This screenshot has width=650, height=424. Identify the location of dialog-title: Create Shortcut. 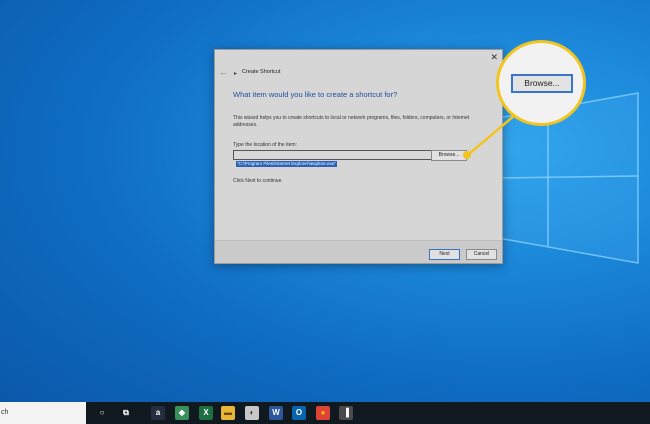
(261, 72).